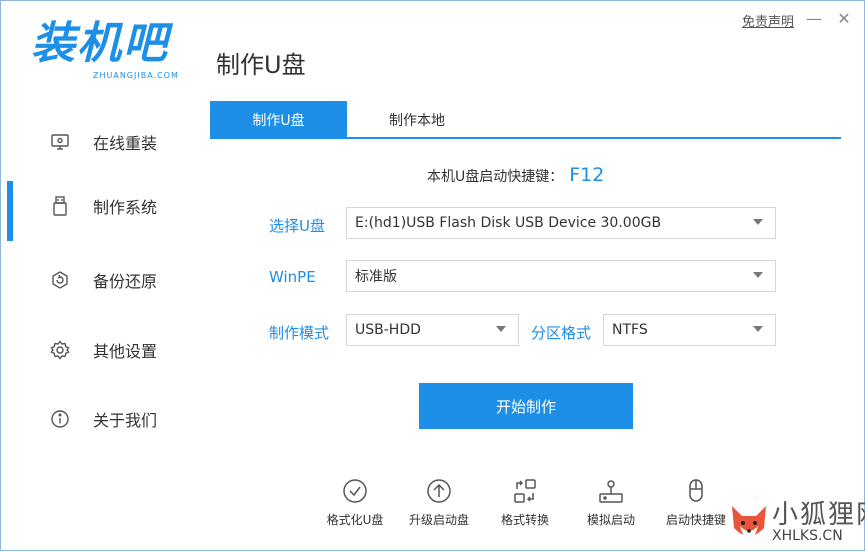 This screenshot has width=865, height=552. Describe the element at coordinates (60, 280) in the screenshot. I see `backup-icon` at that location.